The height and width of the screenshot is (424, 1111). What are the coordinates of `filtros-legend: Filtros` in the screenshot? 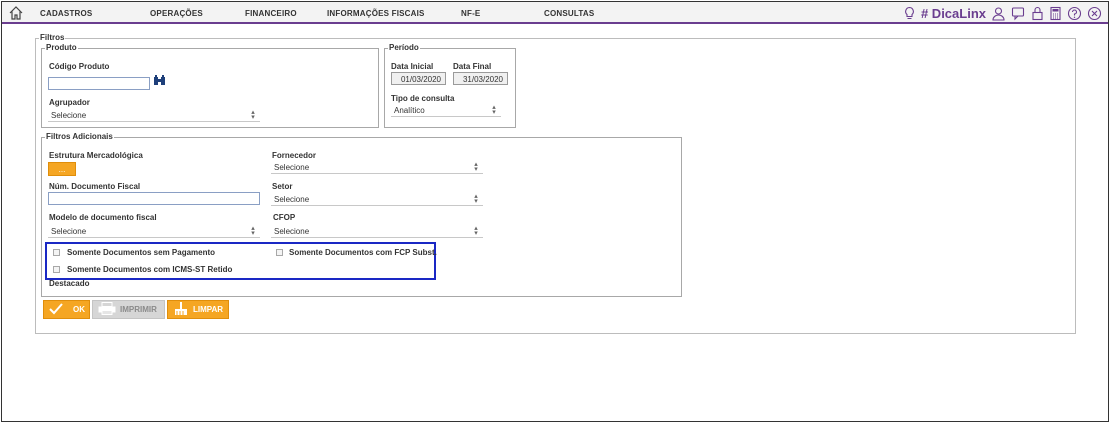 It's located at (52, 37).